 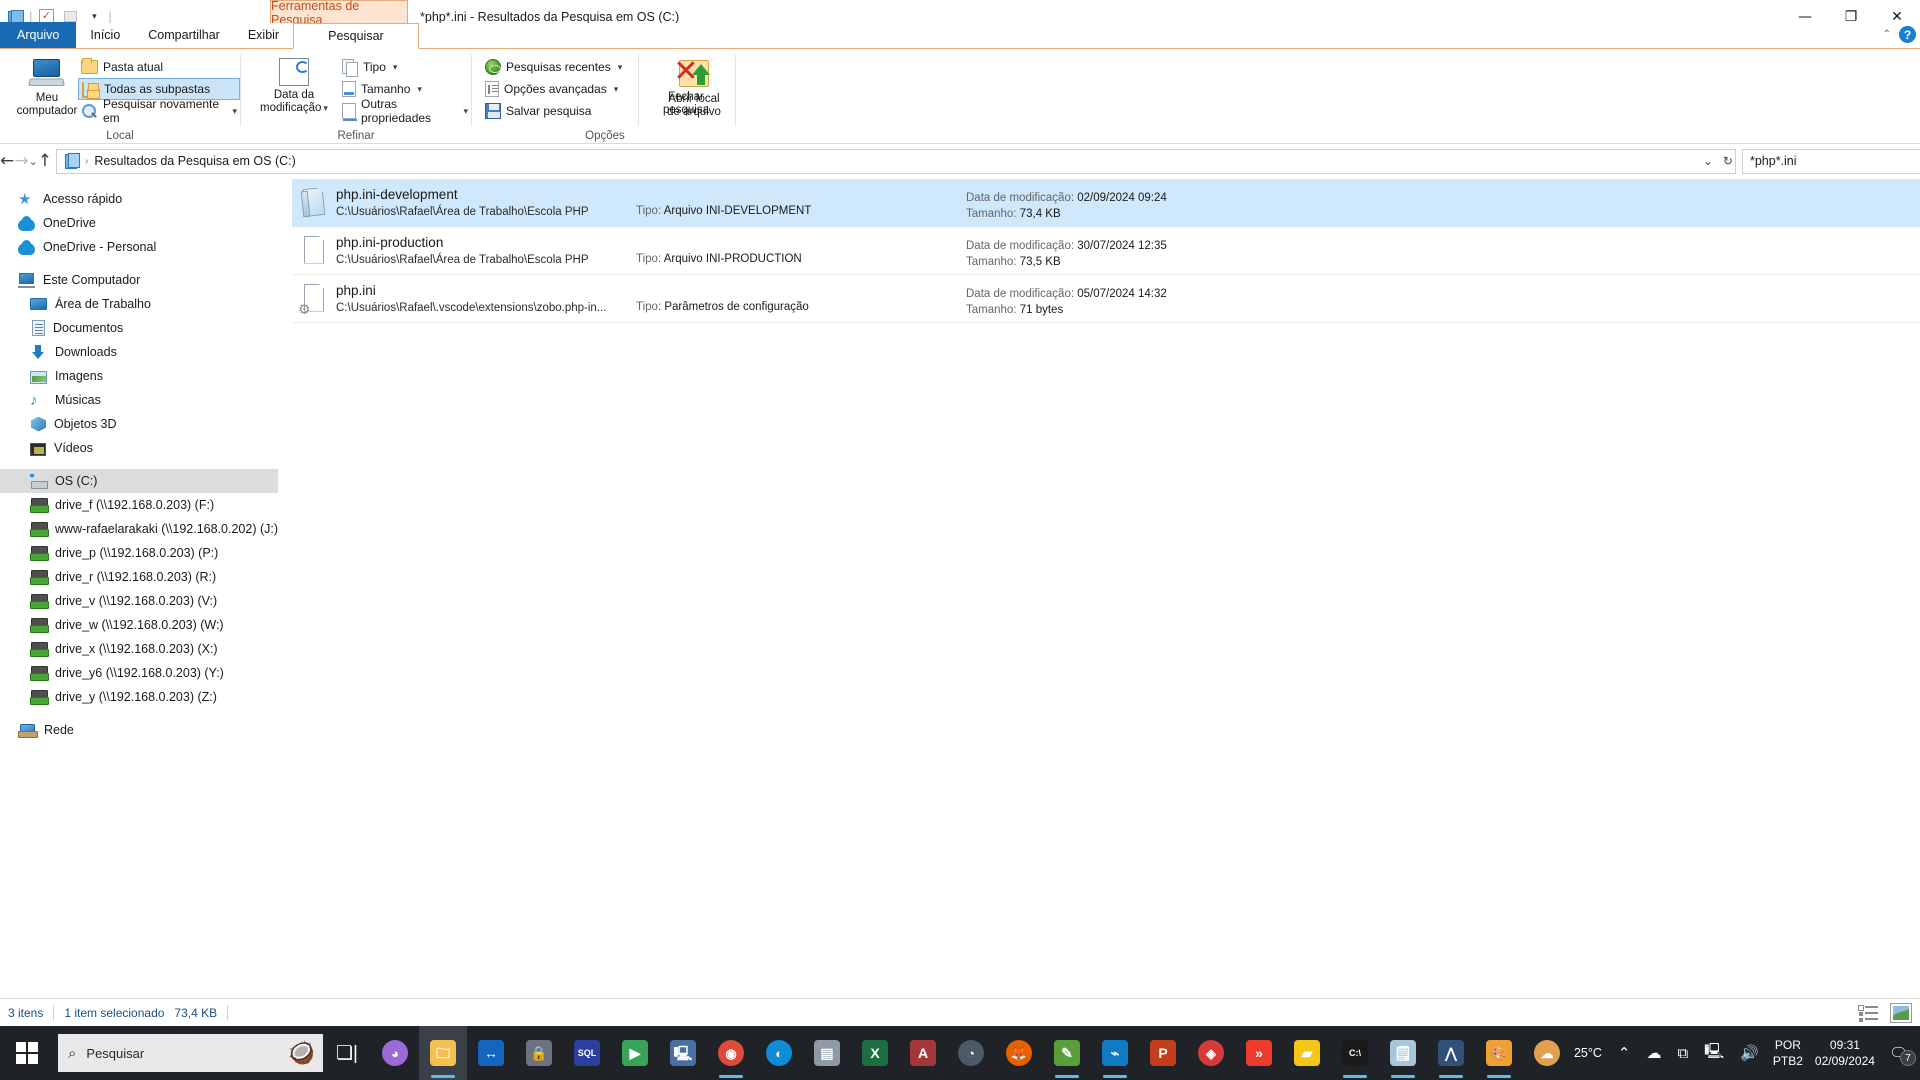 What do you see at coordinates (139, 697) in the screenshot?
I see `sidebar-item: drive_y (\\192.168.0.203) (Z:)` at bounding box center [139, 697].